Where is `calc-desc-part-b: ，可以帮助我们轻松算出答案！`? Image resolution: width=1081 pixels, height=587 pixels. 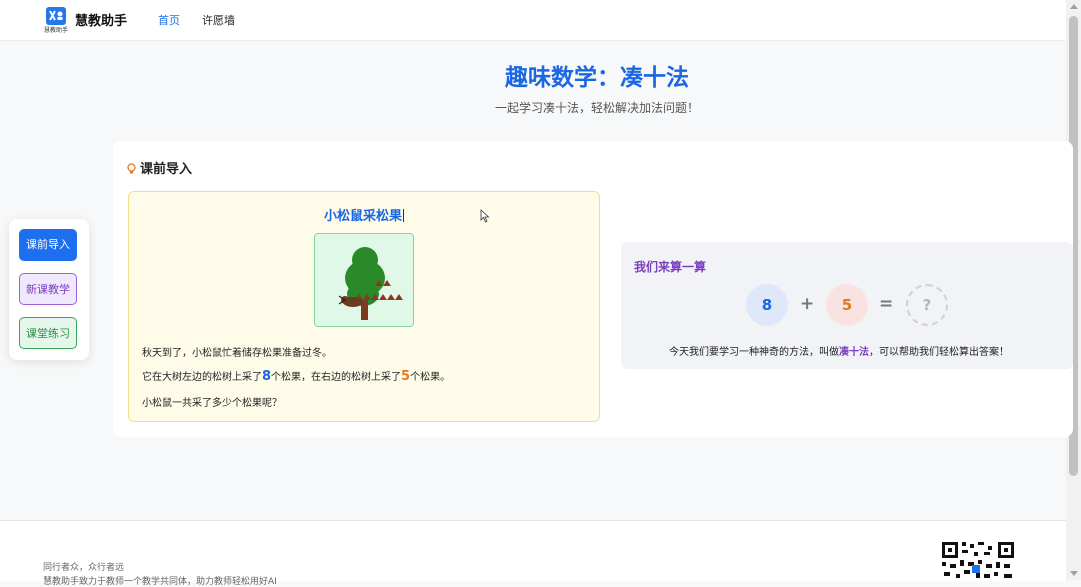 calc-desc-part-b: ，可以帮助我们轻松算出答案！ is located at coordinates (939, 352).